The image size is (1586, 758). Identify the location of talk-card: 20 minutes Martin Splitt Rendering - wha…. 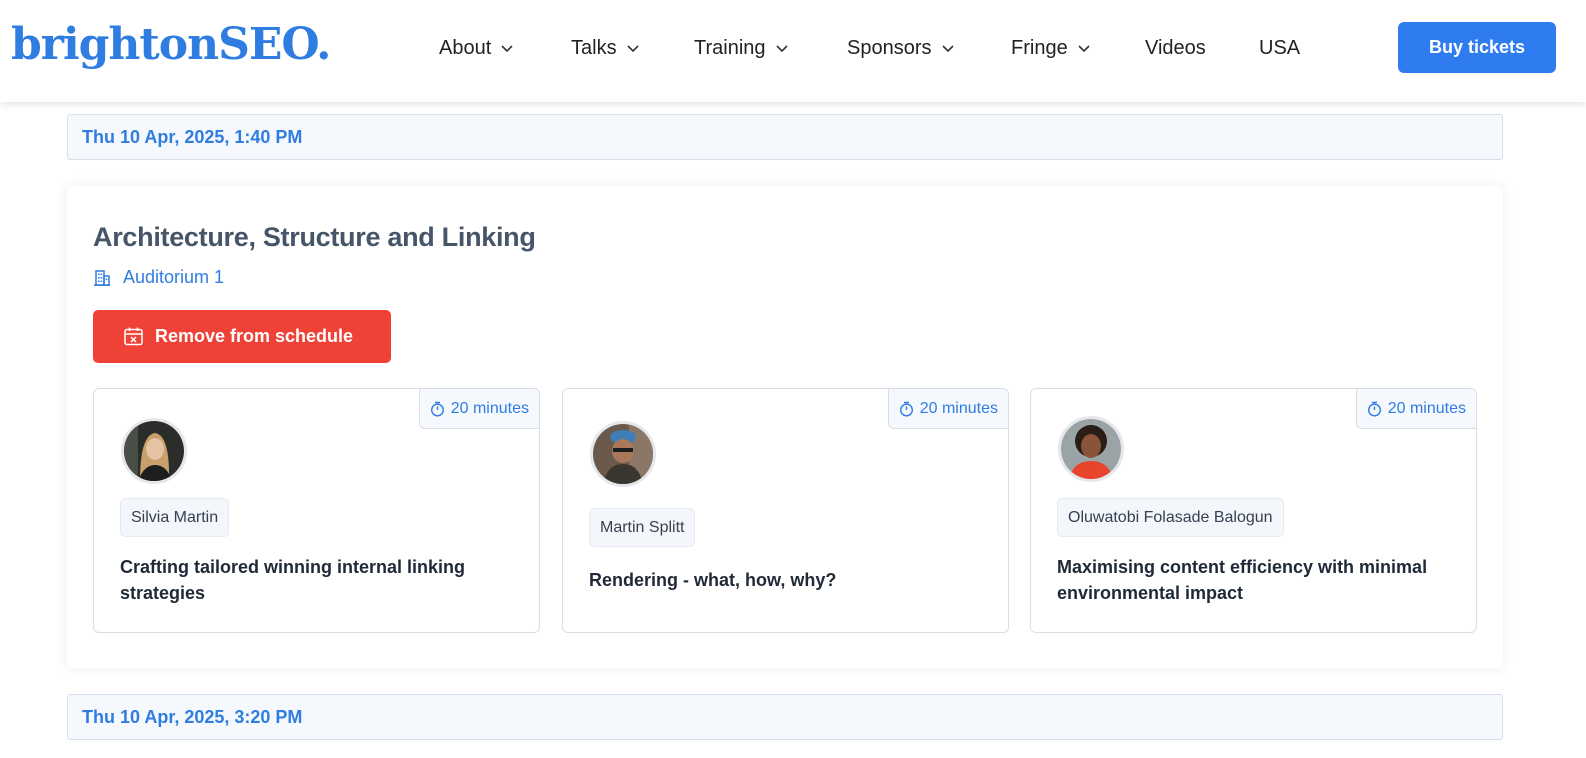
(785, 510).